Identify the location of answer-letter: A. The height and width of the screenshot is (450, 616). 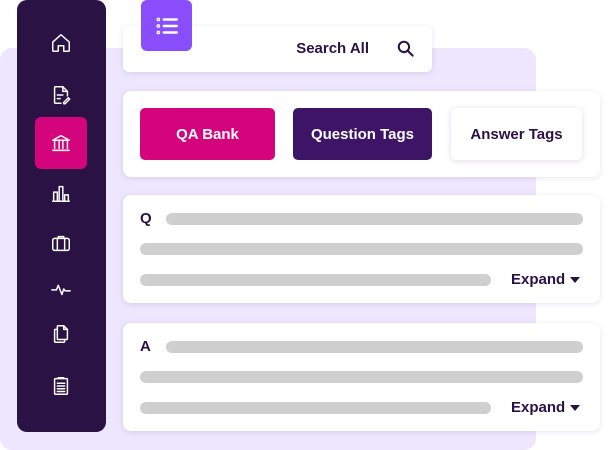
(145, 346).